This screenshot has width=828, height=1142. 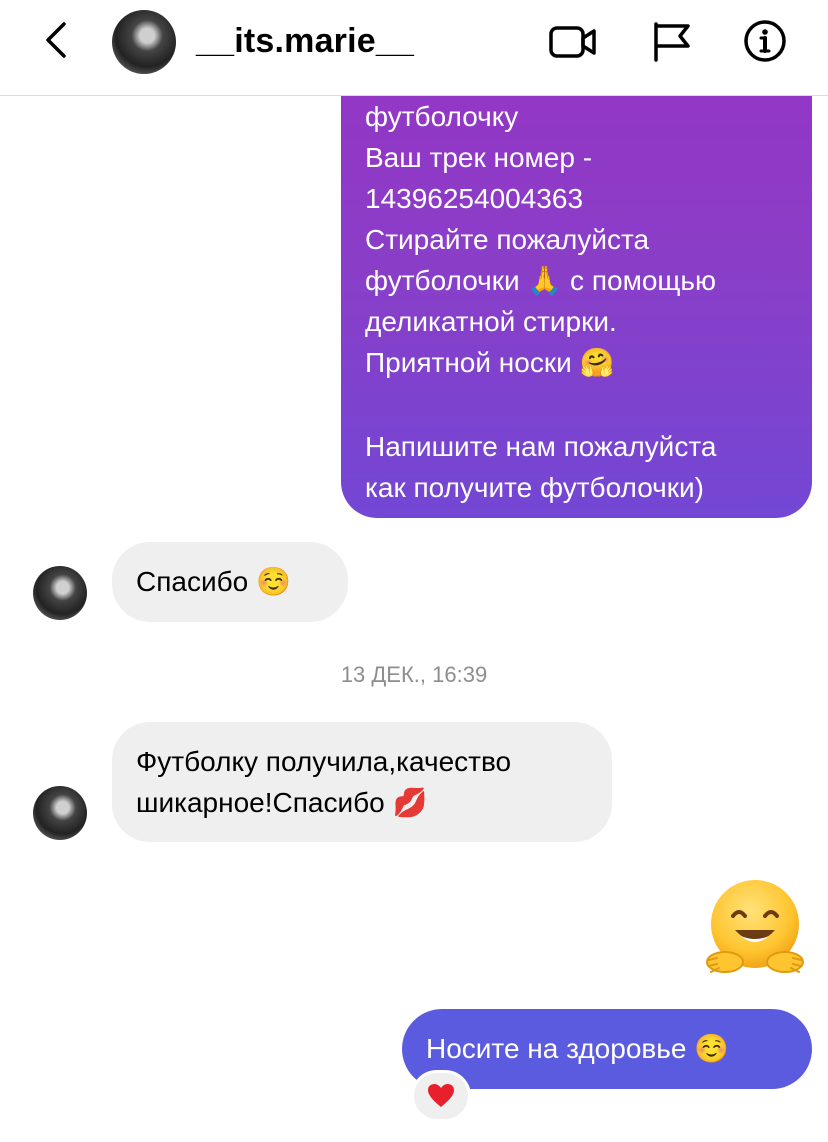 I want to click on message-line: Напишите нам пожалуйста, so click(x=541, y=446).